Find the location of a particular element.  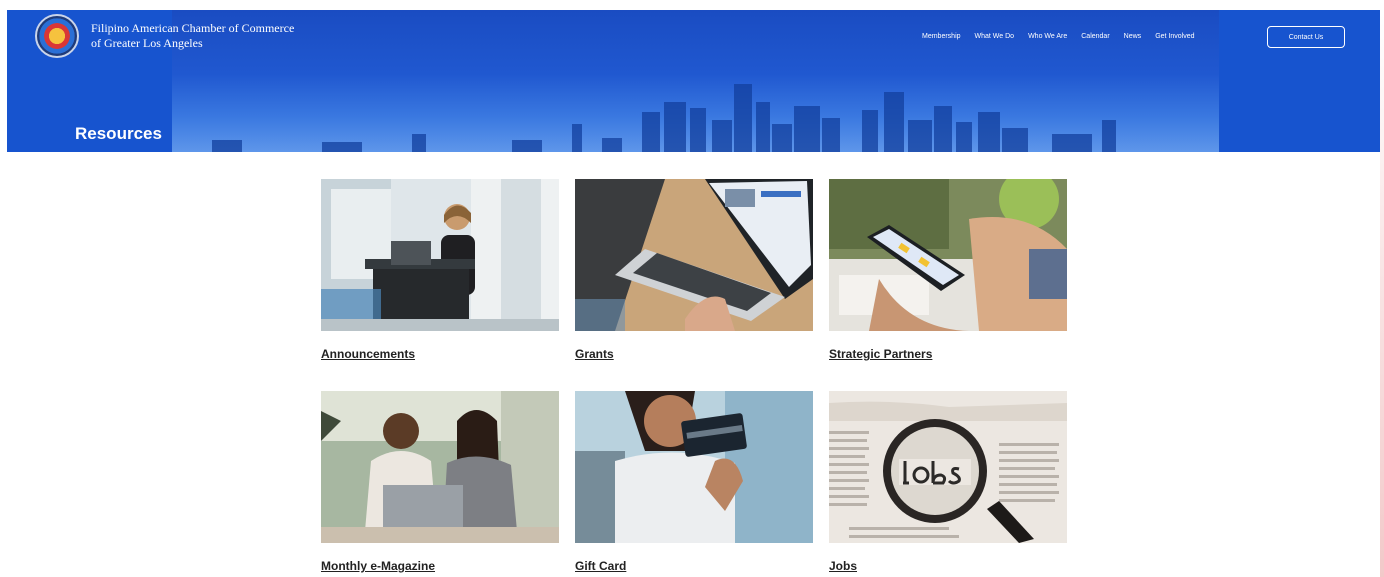

page-title: Resources is located at coordinates (118, 133).